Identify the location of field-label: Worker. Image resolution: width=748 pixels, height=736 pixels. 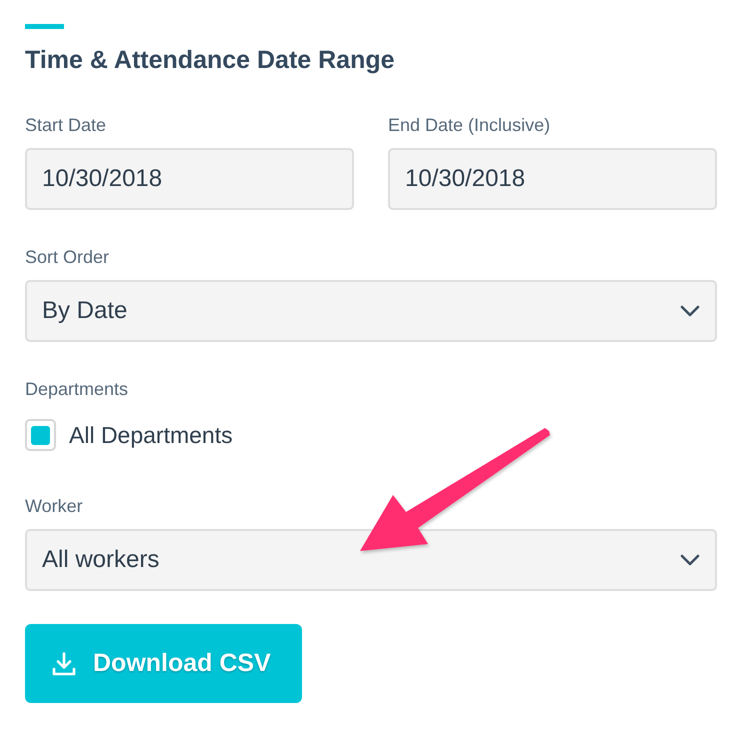
(54, 506).